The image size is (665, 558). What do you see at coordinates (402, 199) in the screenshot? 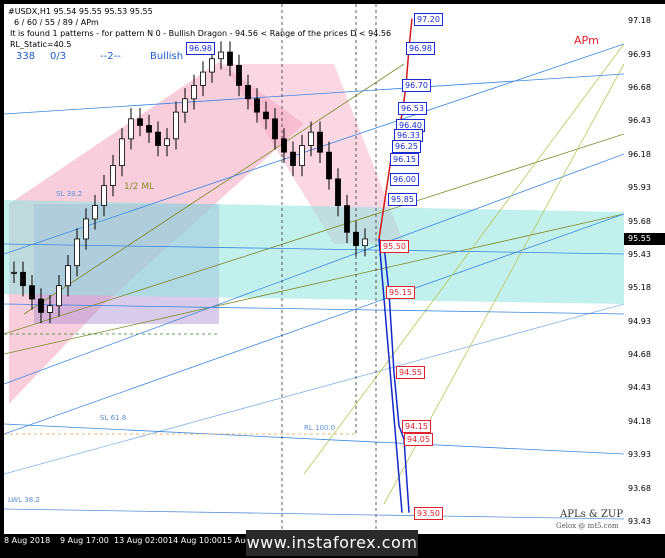
I see `price-tag: 95.85` at bounding box center [402, 199].